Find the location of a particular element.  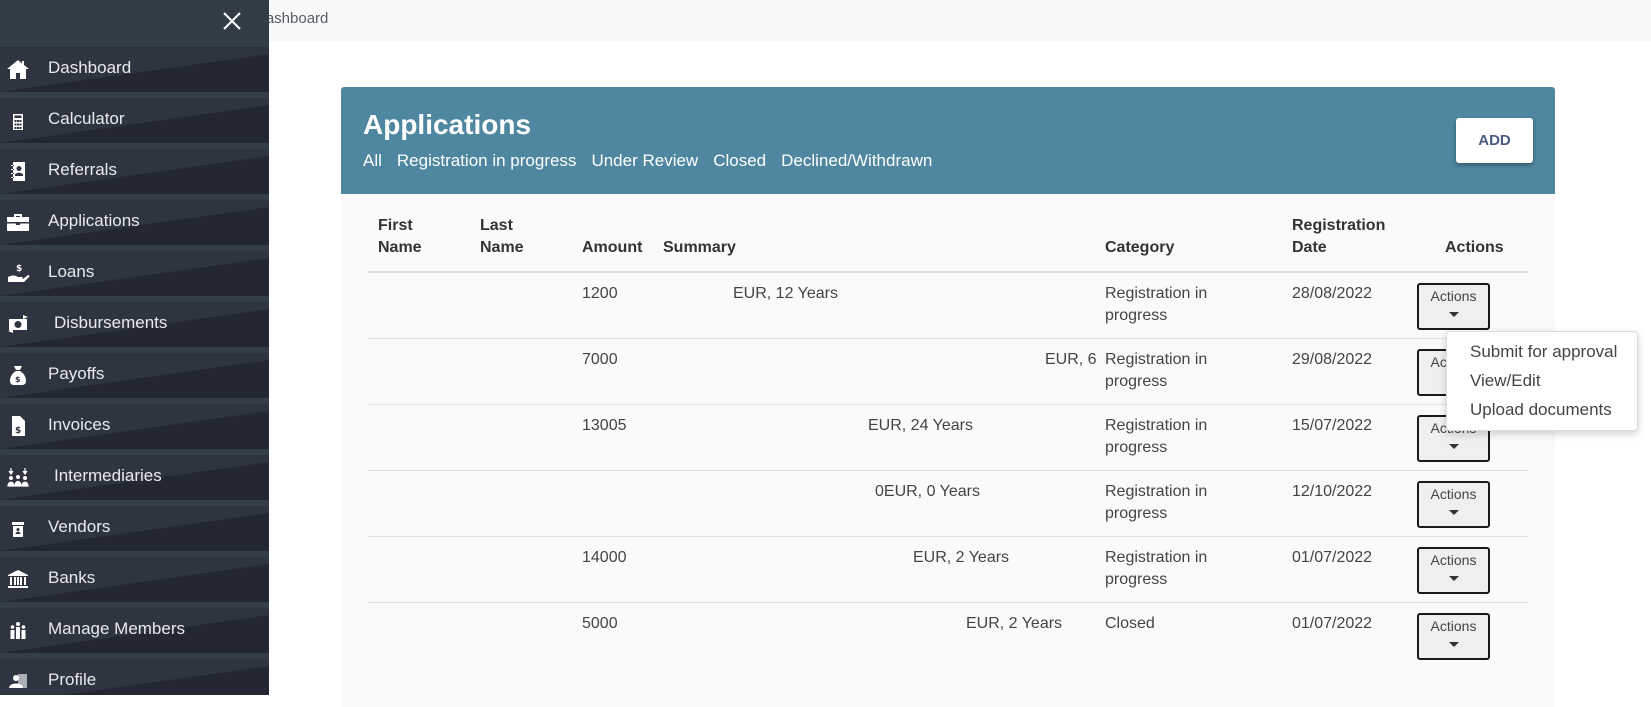

sidebar-item-calculator: Calculator is located at coordinates (134, 117).